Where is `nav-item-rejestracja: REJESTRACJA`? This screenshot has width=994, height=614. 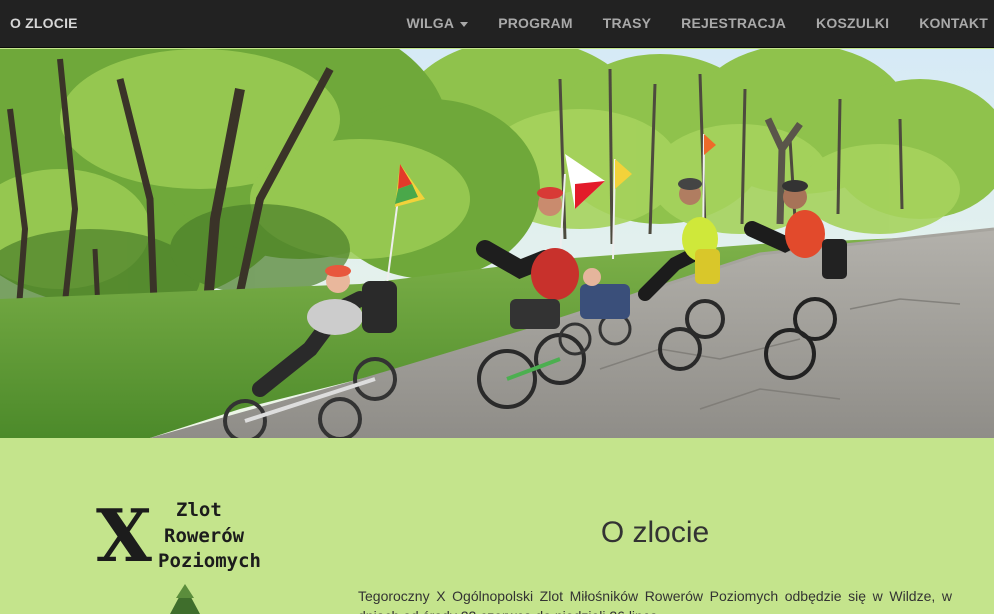 nav-item-rejestracja: REJESTRACJA is located at coordinates (733, 24).